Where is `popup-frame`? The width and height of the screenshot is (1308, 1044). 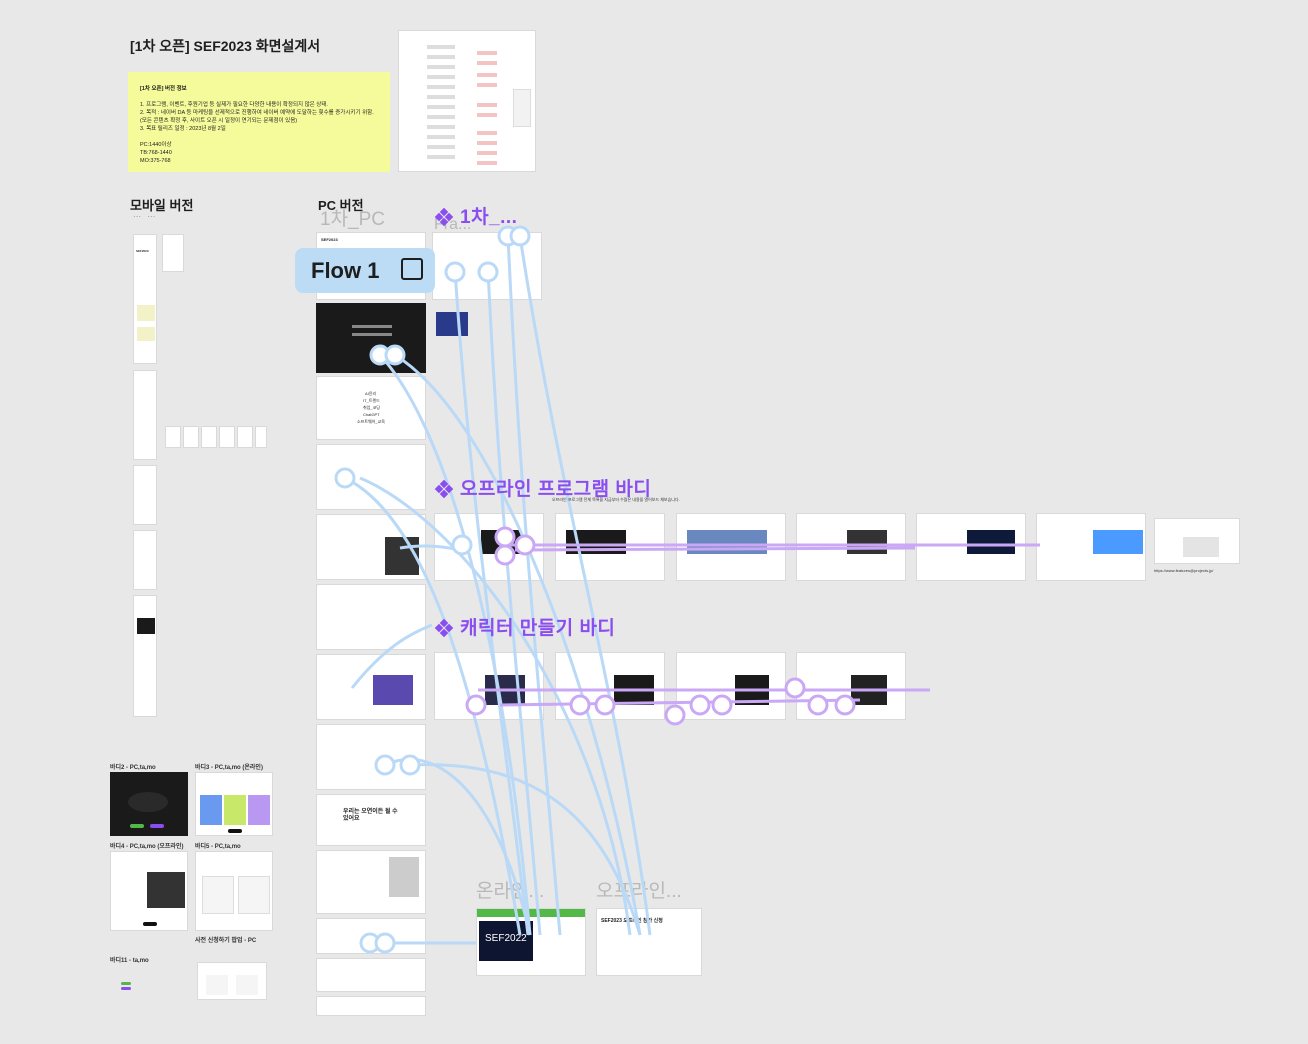
popup-frame is located at coordinates (232, 981).